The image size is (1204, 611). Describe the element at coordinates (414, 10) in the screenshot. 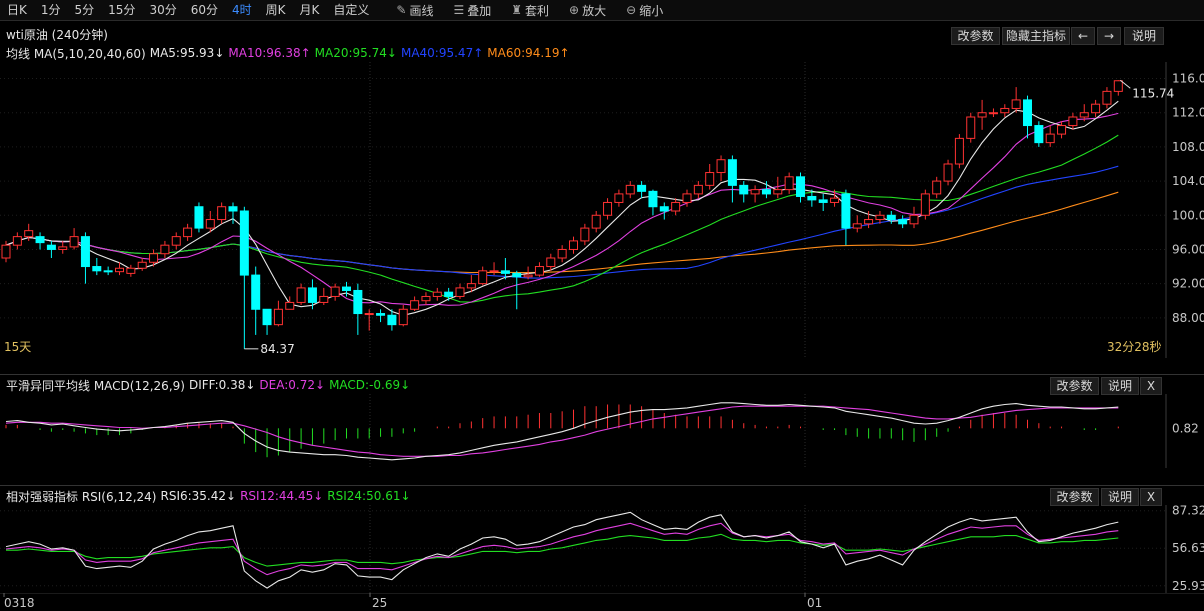

I see `tool-pencil: ✎ 画线` at that location.